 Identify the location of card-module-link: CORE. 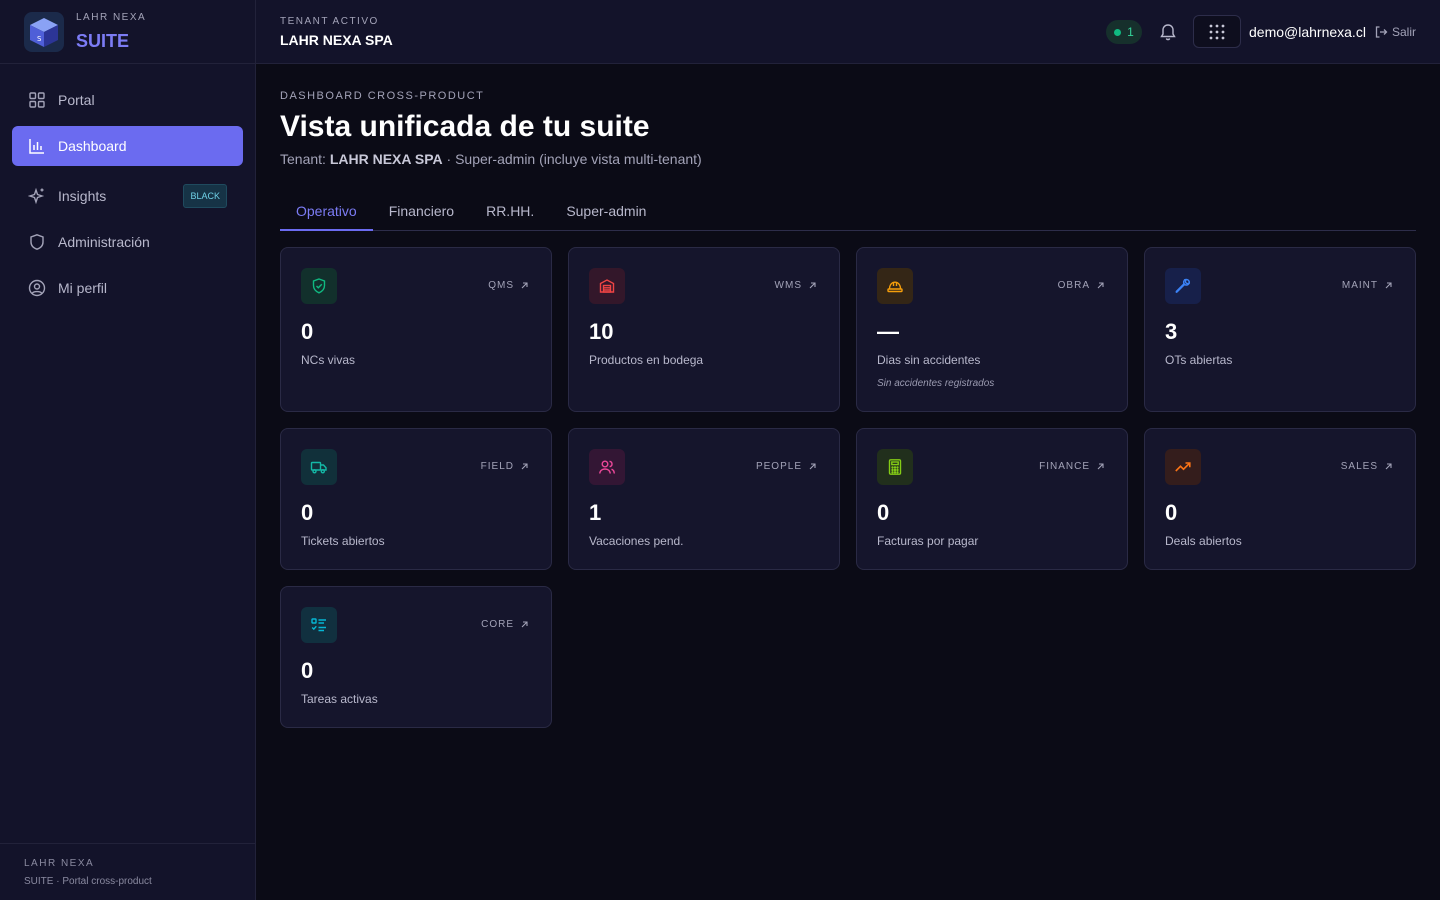
(505, 624).